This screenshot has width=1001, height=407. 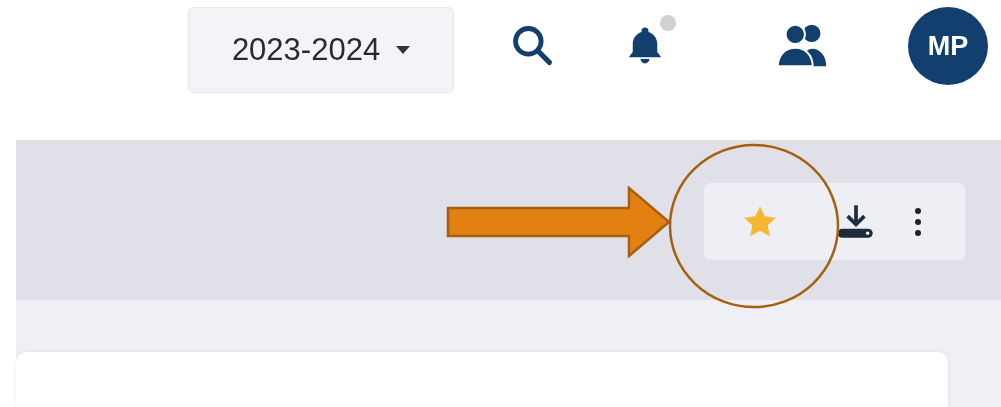 What do you see at coordinates (532, 45) in the screenshot?
I see `search-icon` at bounding box center [532, 45].